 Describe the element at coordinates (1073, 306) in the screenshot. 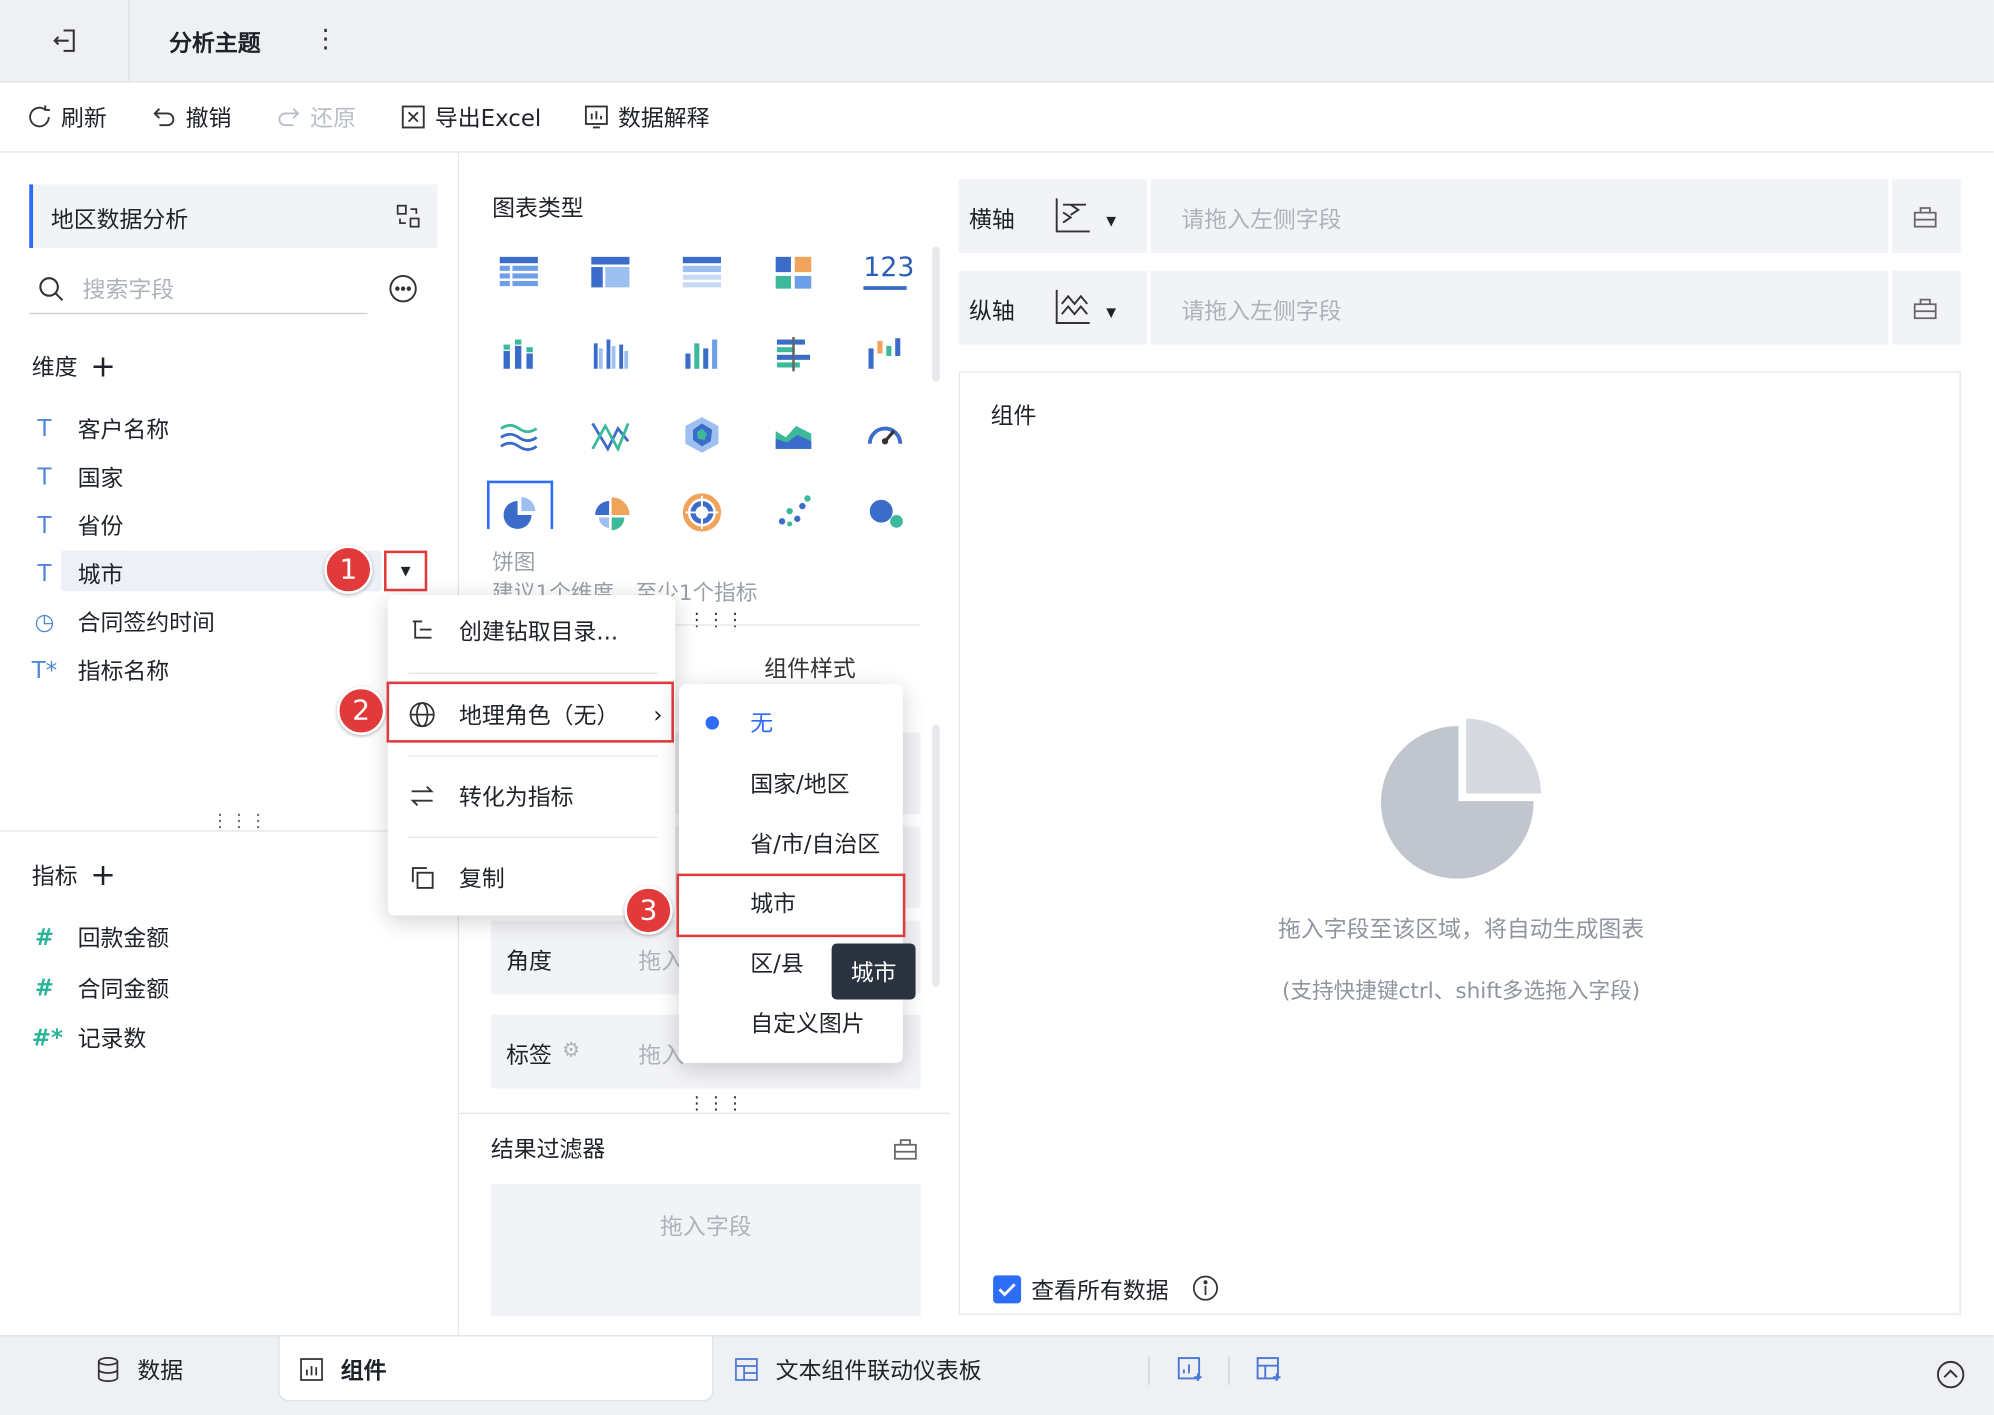

I see `y-axis-type-icon` at that location.